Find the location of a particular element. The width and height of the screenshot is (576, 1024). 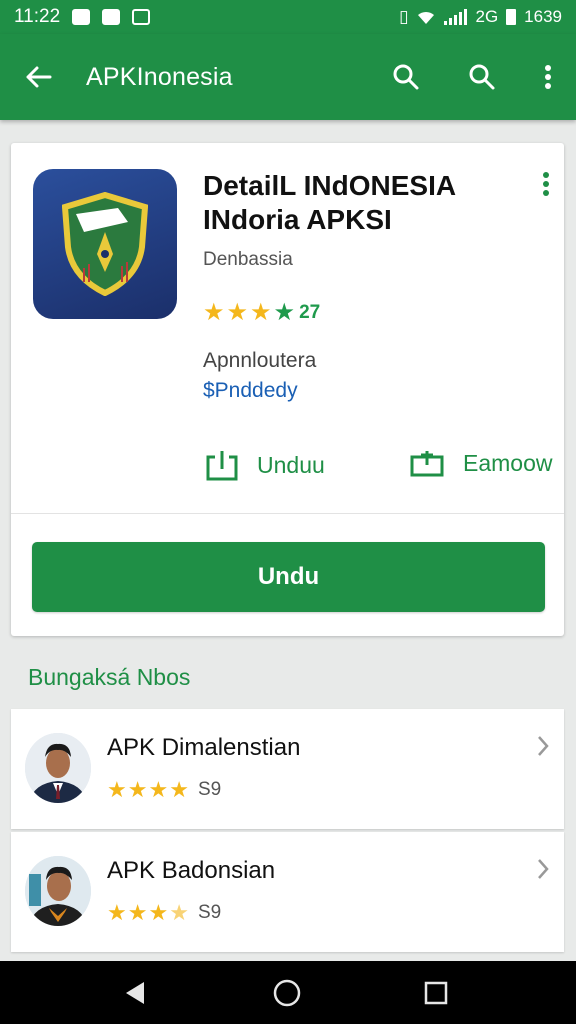

download-action: Unduu is located at coordinates (265, 465).